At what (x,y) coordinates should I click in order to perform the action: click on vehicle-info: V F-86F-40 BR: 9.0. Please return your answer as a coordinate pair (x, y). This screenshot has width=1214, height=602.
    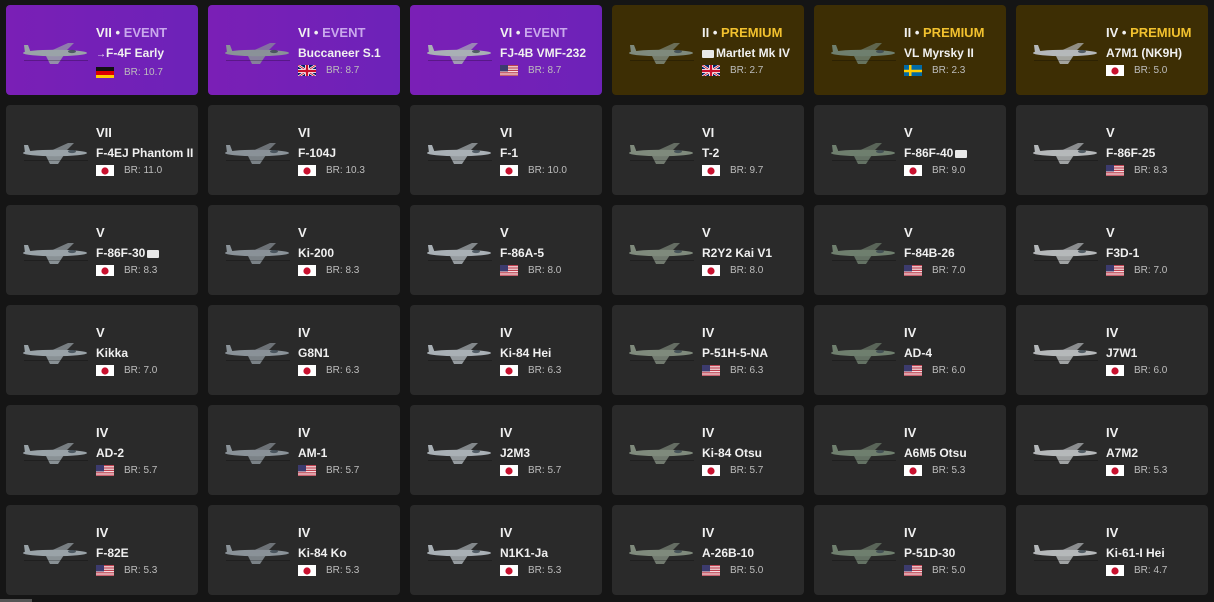
    Looking at the image, I should click on (953, 151).